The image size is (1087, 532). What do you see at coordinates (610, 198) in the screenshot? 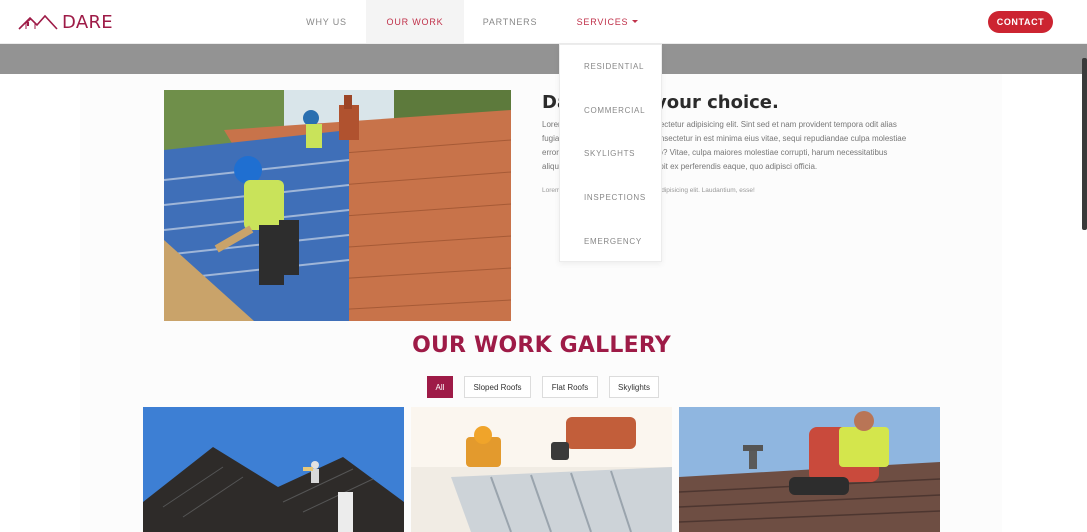
I see `dropdown-item-inspections: INSPECTIONS` at bounding box center [610, 198].